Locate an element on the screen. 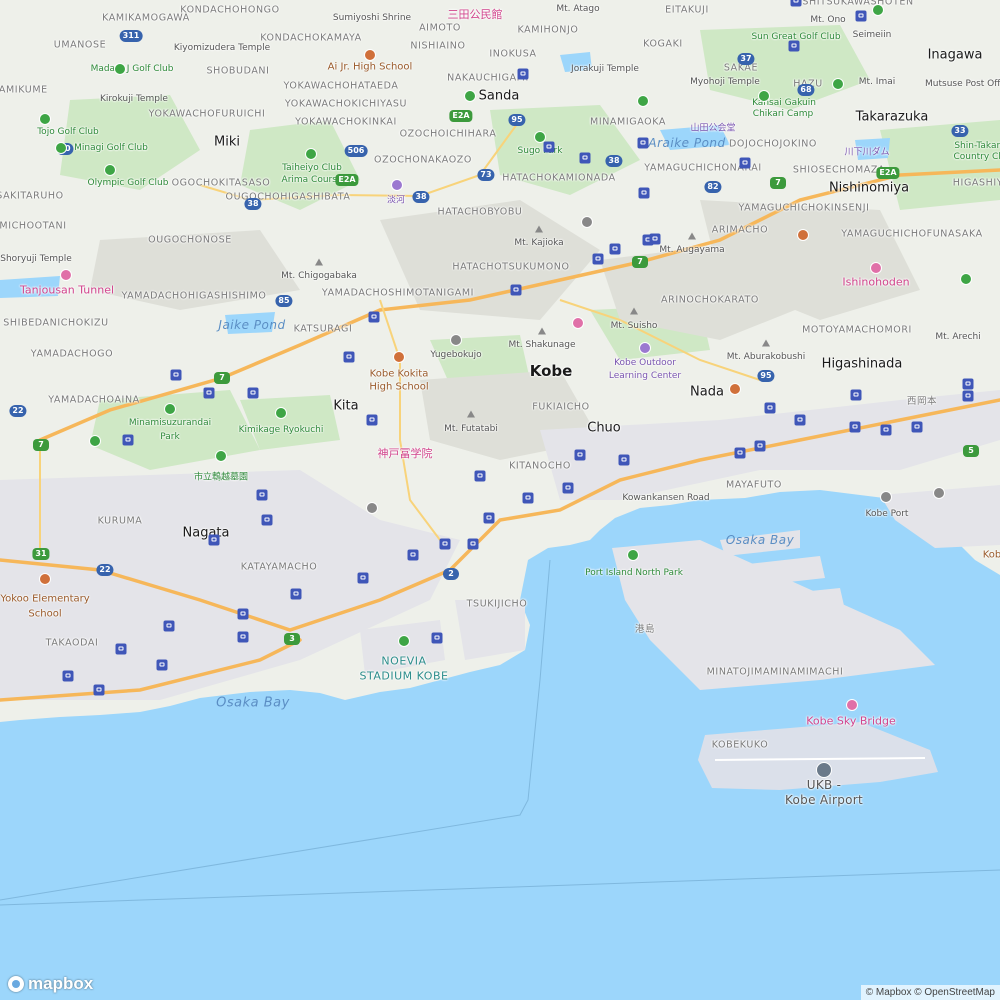  mountain-peak-icon is located at coordinates (542, 331).